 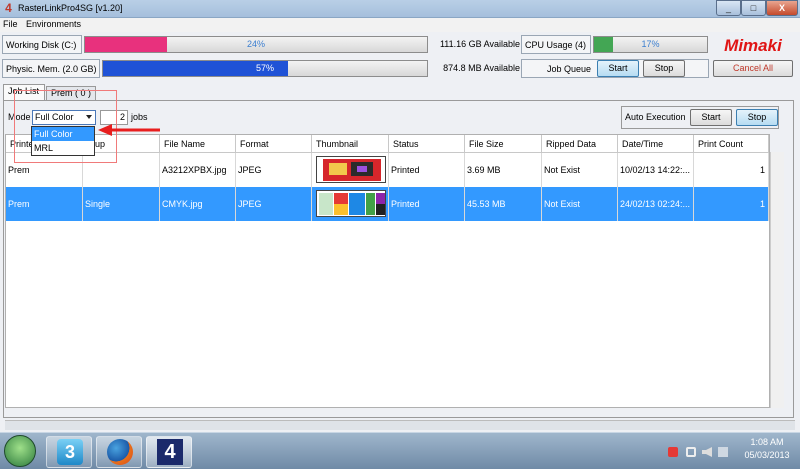 I want to click on cell-printer: Prem, so click(x=44, y=204).